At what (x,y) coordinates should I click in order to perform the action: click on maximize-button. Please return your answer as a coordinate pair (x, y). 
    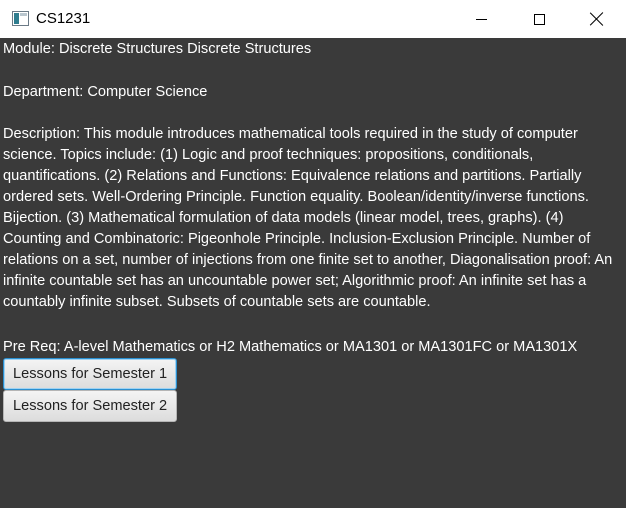
    Looking at the image, I should click on (539, 19).